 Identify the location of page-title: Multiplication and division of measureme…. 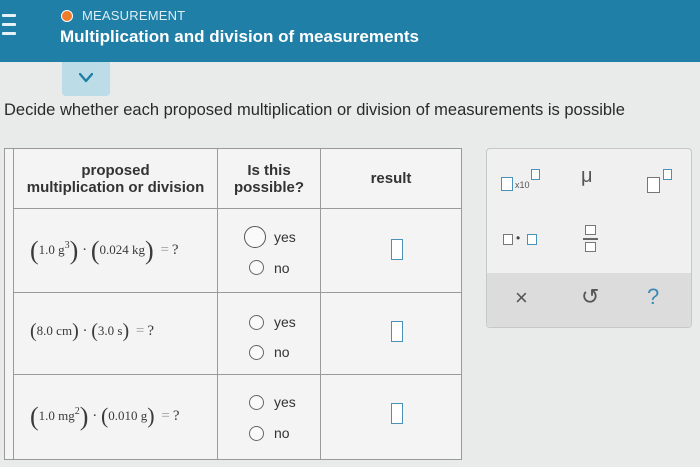
(239, 36).